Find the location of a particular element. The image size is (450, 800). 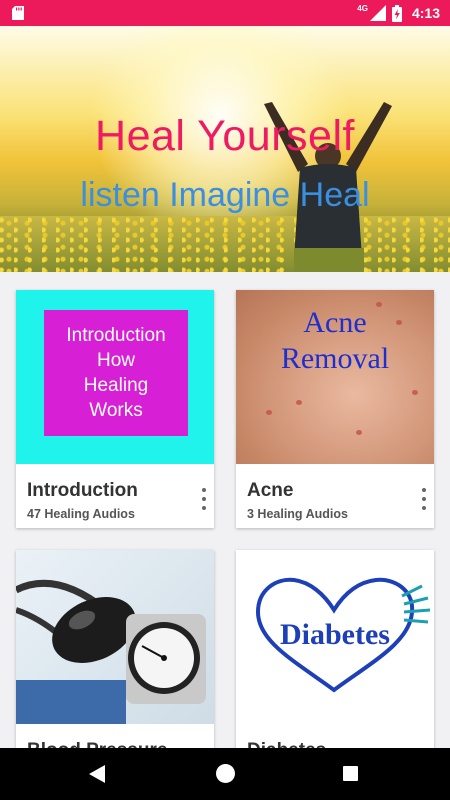

card-image is located at coordinates (115, 637).